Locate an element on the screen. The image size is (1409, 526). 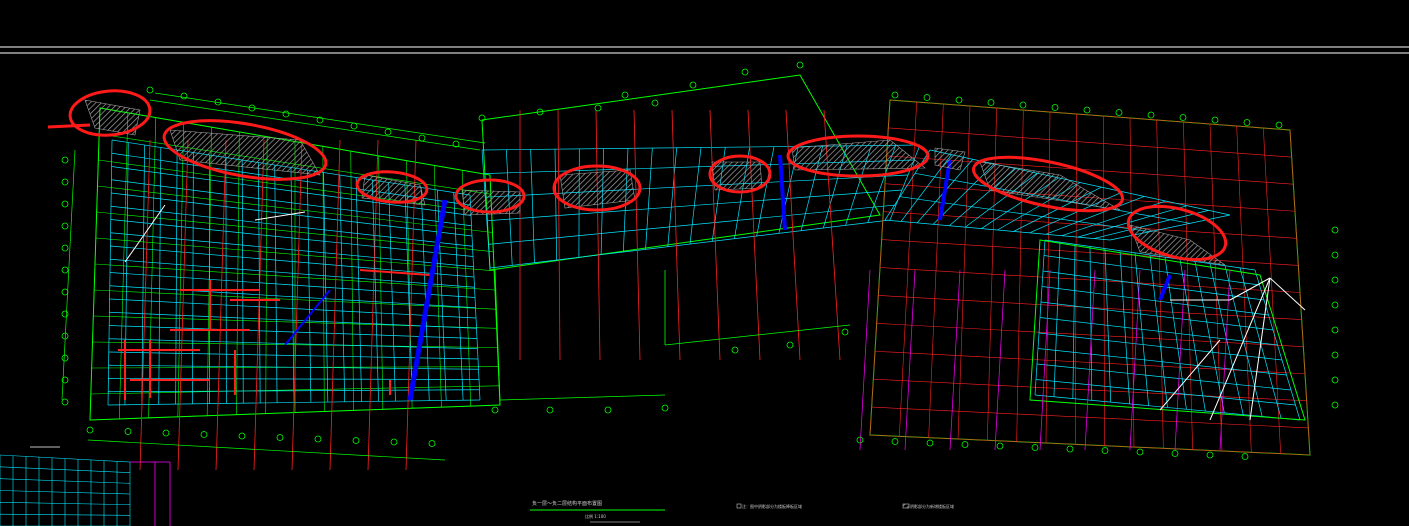
drawing-title: 负一层～负二层结构平面布置图 is located at coordinates (567, 504).